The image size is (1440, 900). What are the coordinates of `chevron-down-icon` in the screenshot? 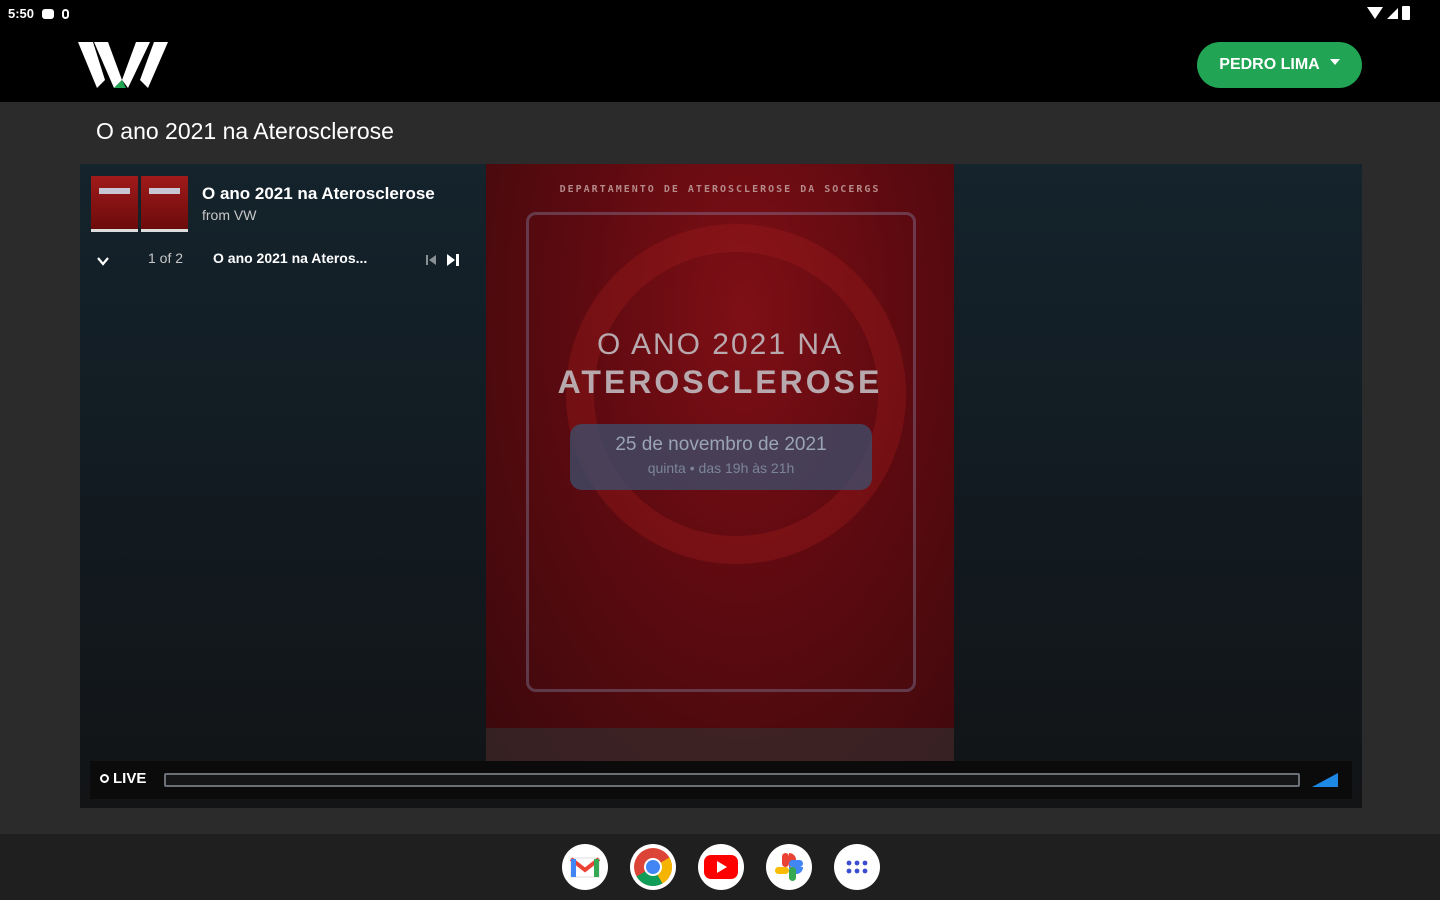 It's located at (103, 261).